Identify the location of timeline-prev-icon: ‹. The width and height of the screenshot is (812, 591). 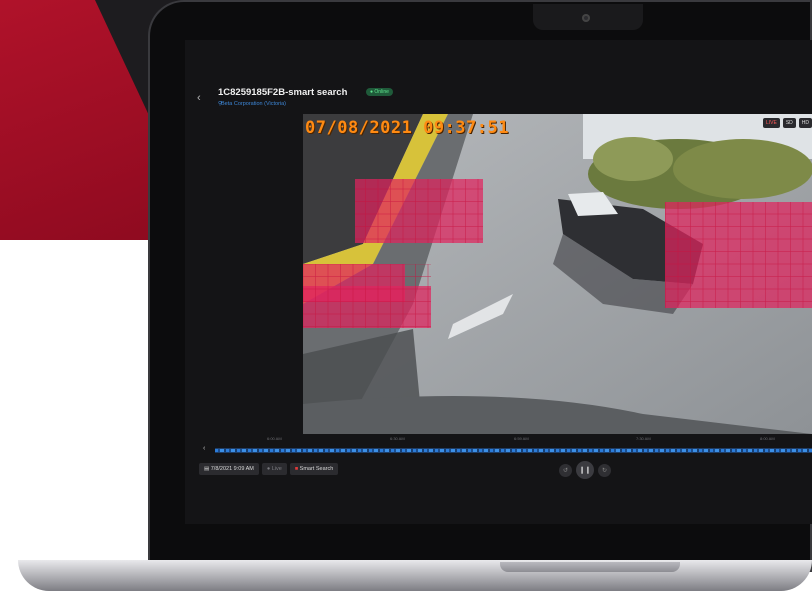
(204, 448).